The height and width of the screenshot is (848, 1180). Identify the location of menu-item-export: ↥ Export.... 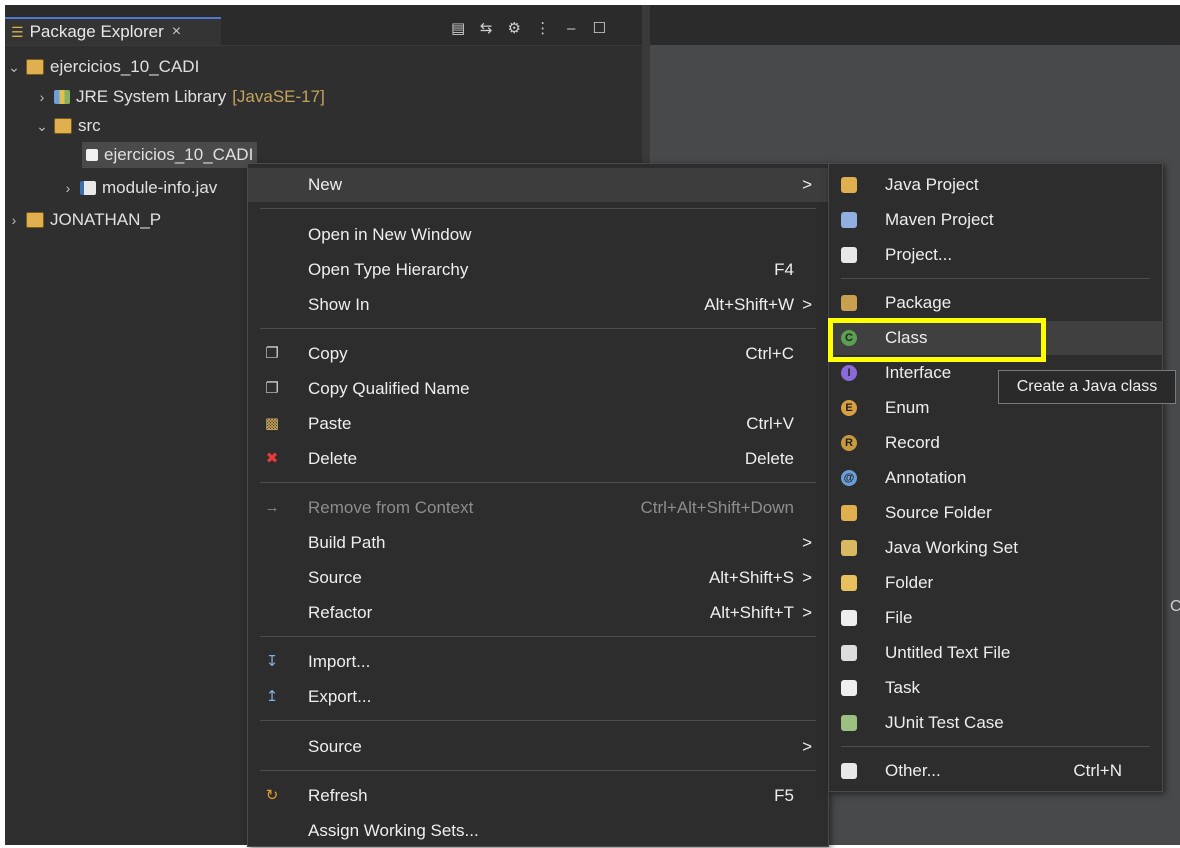
(538, 697).